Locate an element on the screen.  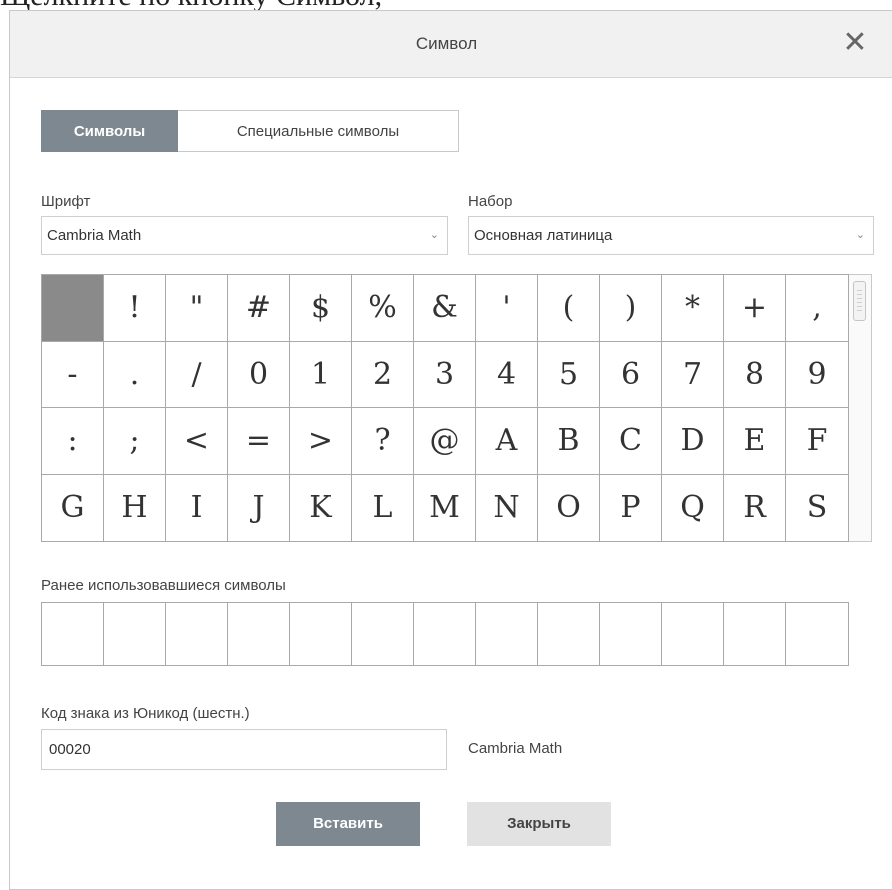
symbol-cell is located at coordinates (73, 308).